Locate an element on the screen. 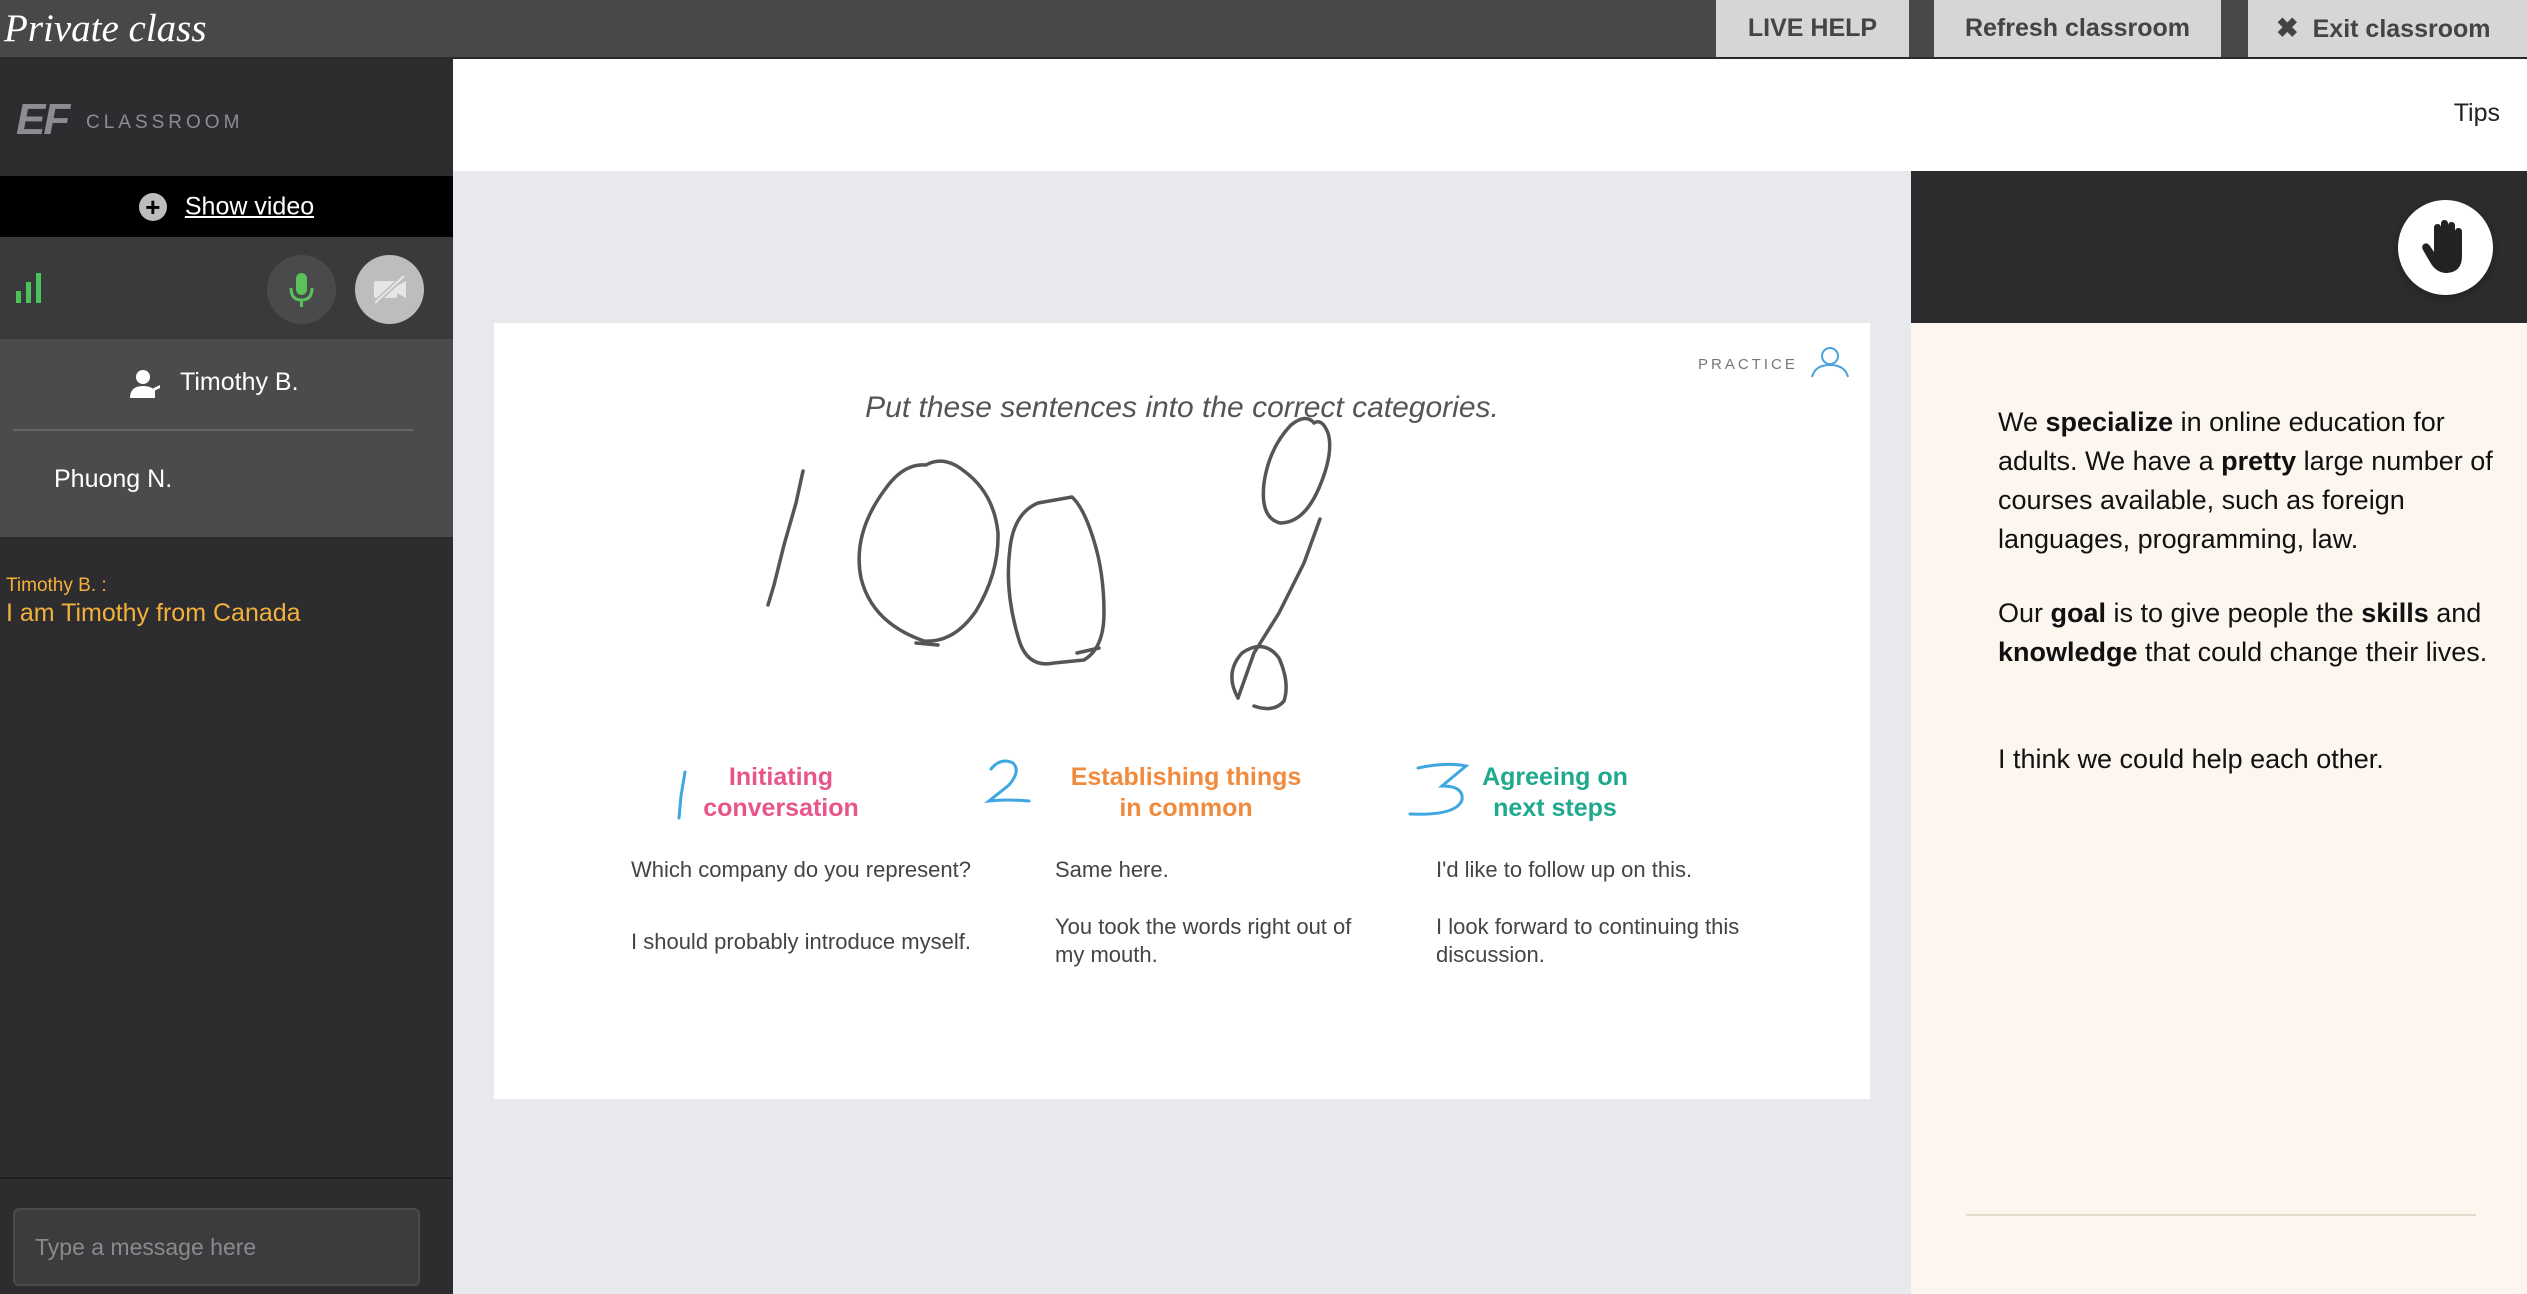 Image resolution: width=2527 pixels, height=1294 pixels. exit-classroom-label: Exit classroom is located at coordinates (2401, 29).